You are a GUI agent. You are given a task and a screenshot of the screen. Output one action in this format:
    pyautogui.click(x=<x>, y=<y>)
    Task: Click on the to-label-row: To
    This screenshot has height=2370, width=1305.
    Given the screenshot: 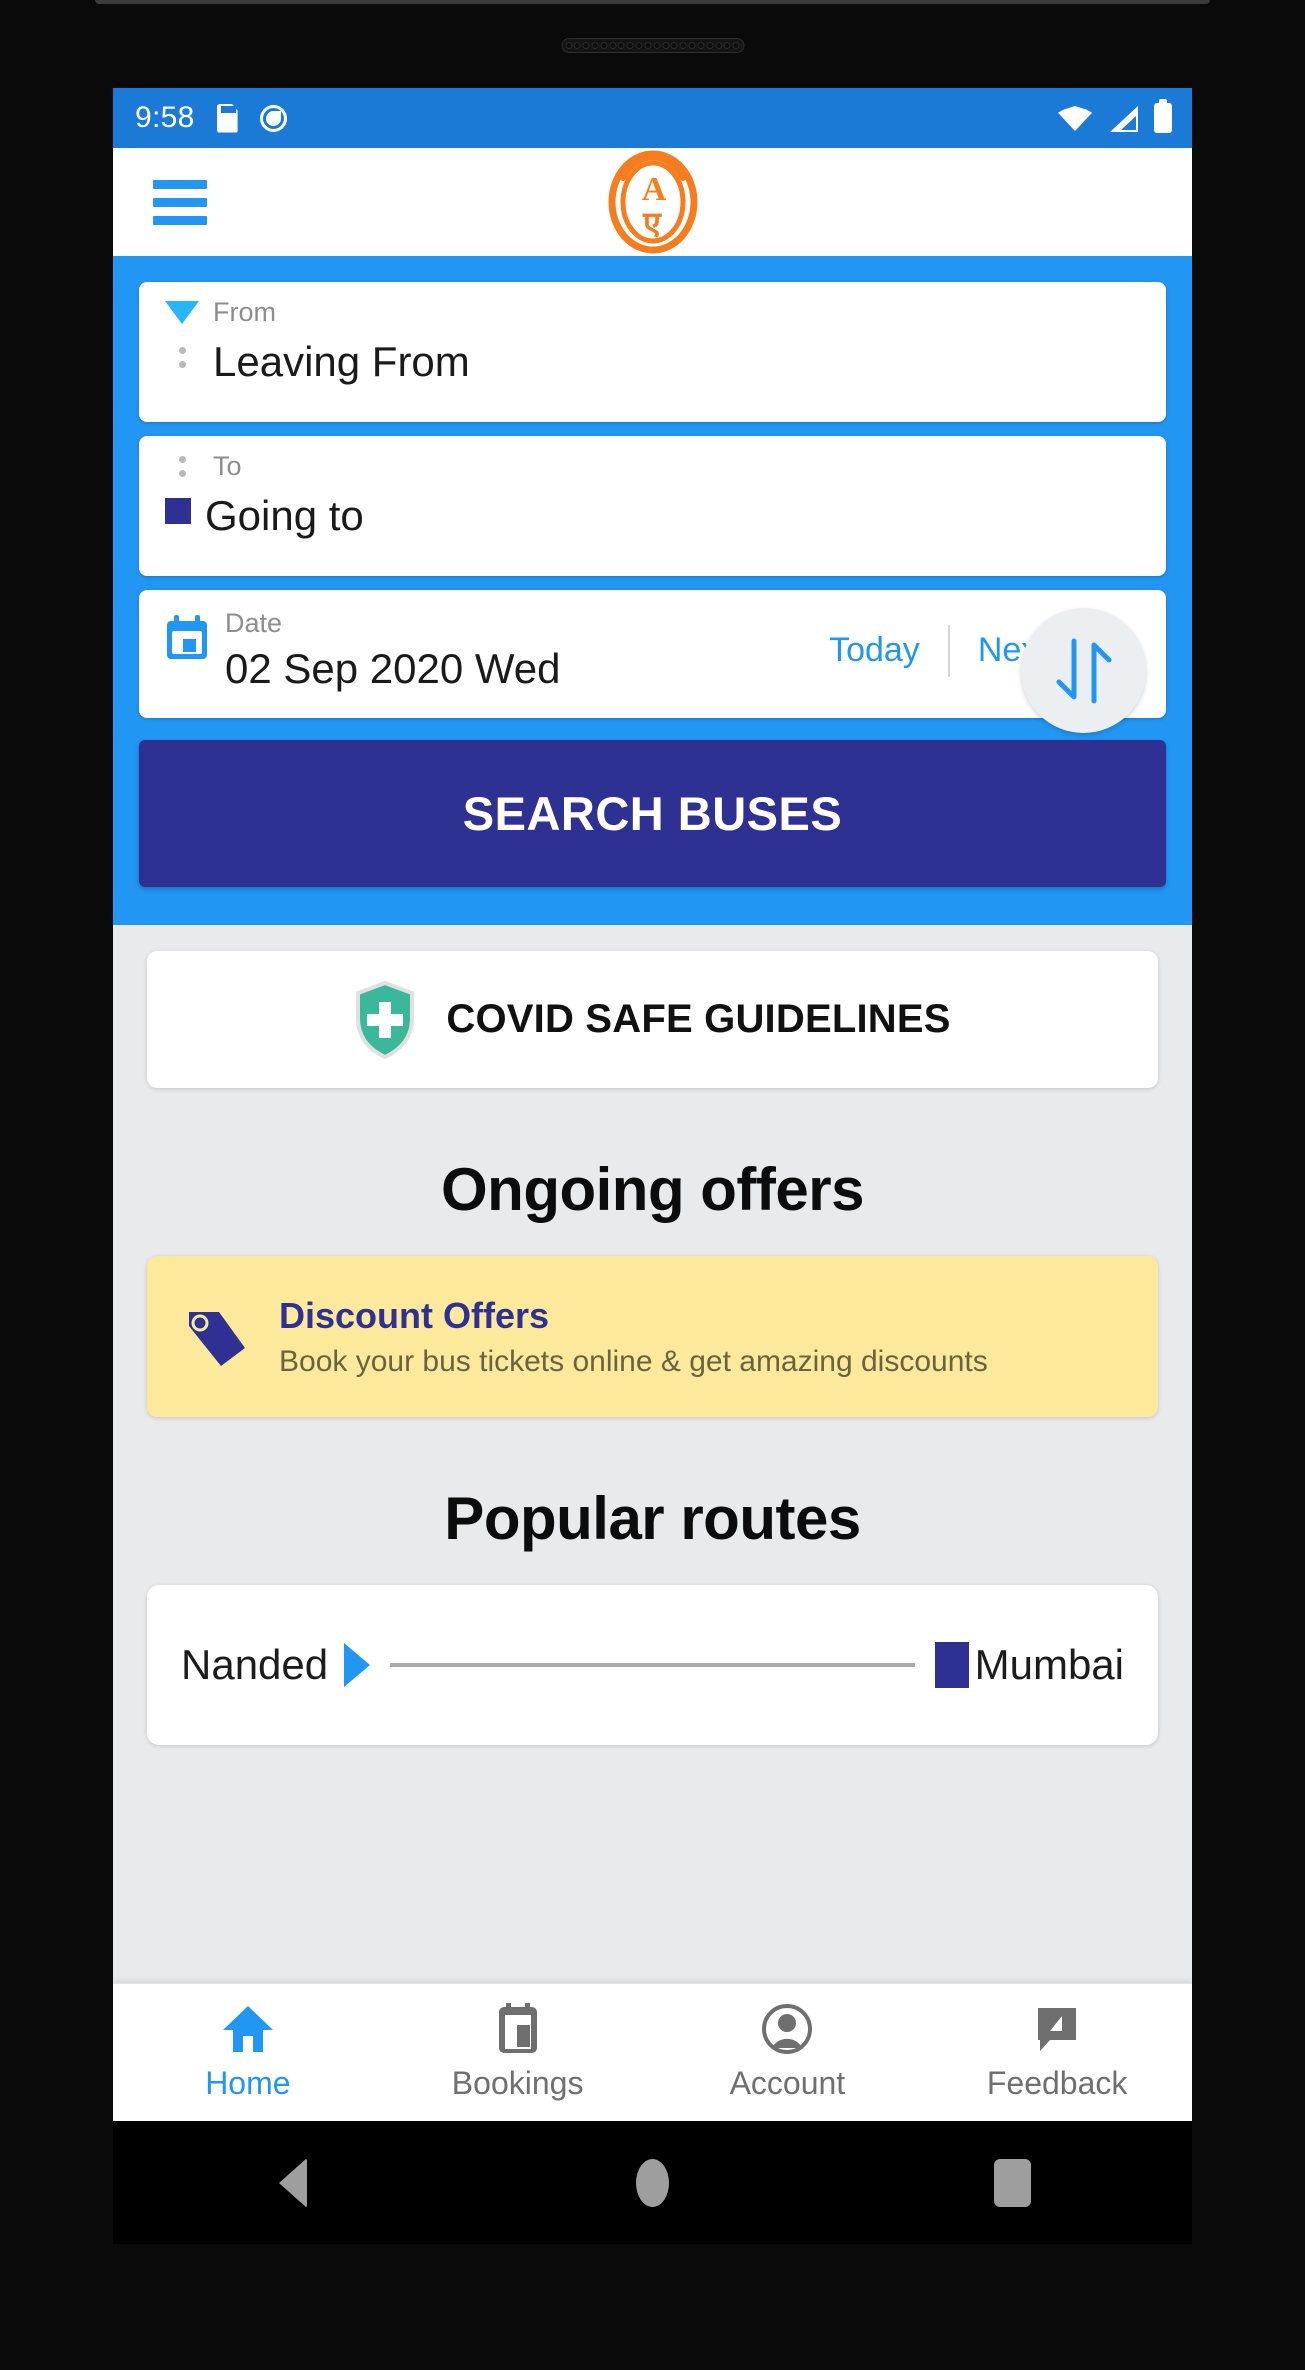 What is the action you would take?
    pyautogui.click(x=652, y=466)
    